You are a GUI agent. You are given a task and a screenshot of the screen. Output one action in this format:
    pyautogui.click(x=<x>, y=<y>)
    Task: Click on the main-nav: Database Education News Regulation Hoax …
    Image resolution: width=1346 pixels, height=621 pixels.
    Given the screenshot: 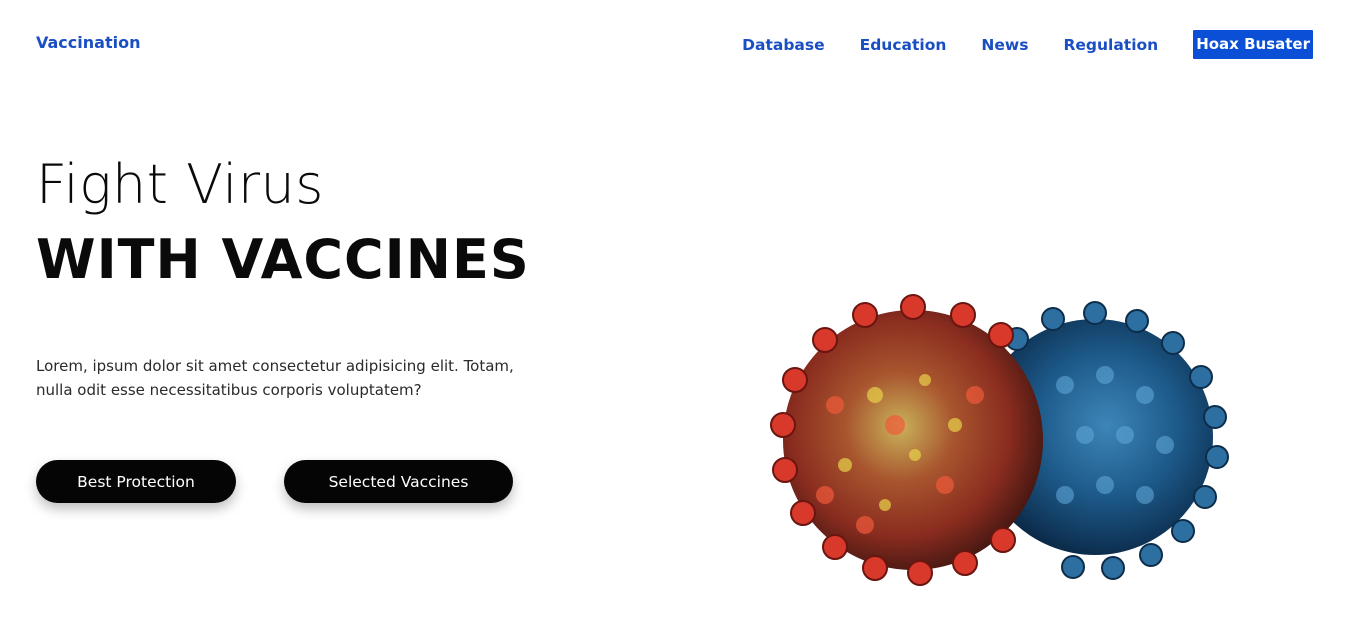 What is the action you would take?
    pyautogui.click(x=1010, y=44)
    